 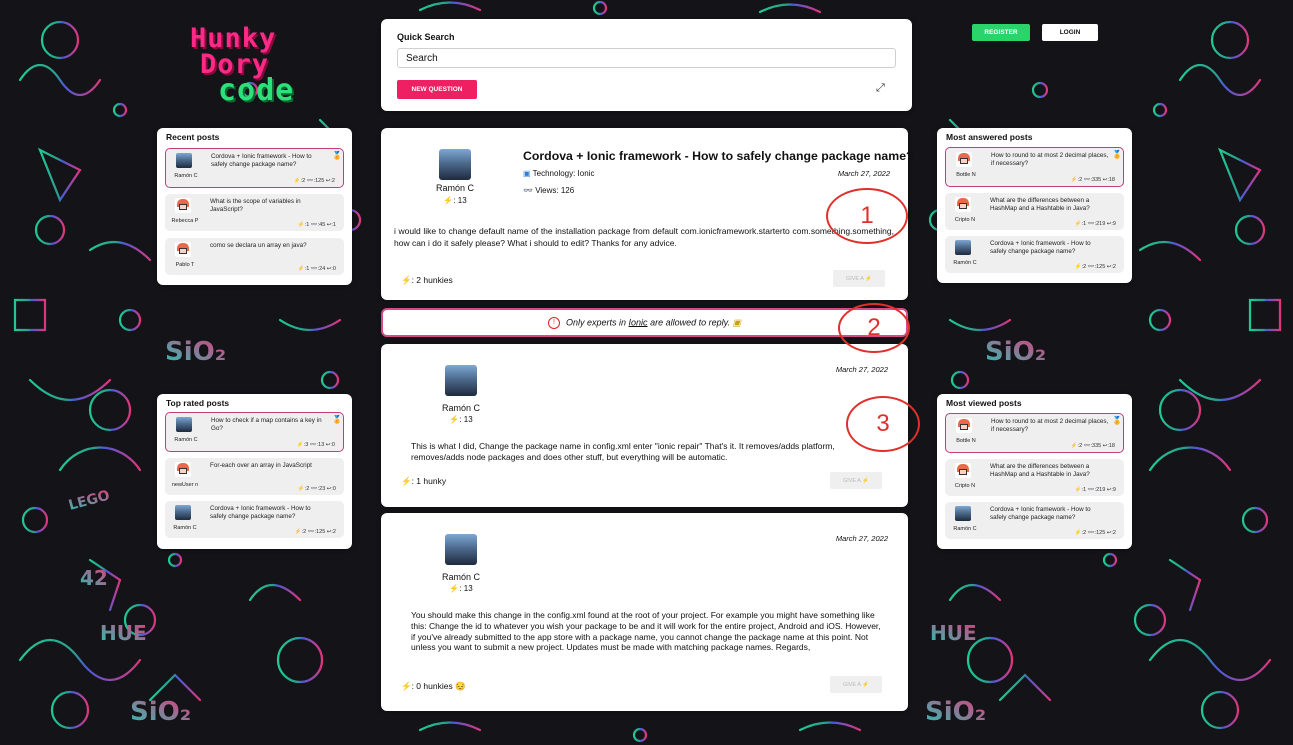 I want to click on site-logo: Hunky Dory code, so click(x=242, y=65).